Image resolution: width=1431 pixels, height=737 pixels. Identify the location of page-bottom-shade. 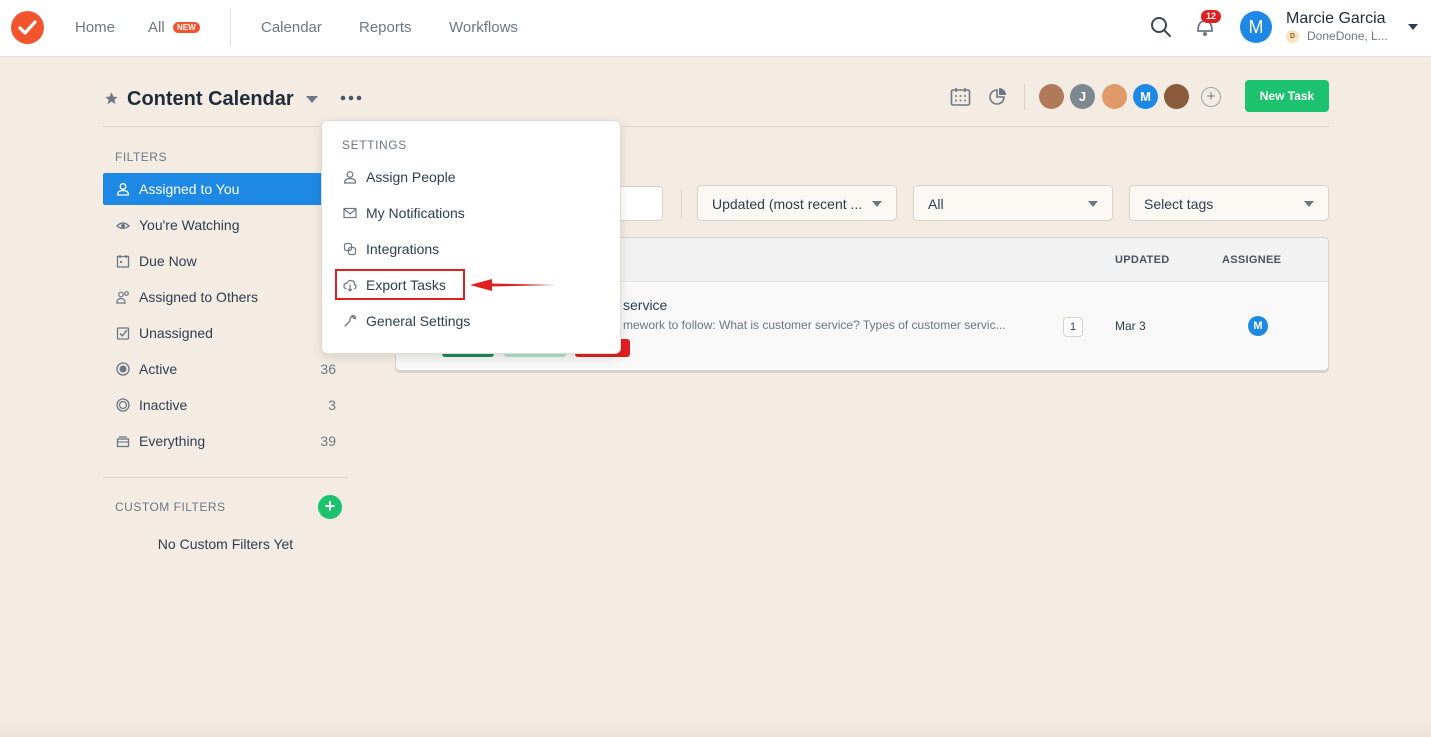
(715, 726).